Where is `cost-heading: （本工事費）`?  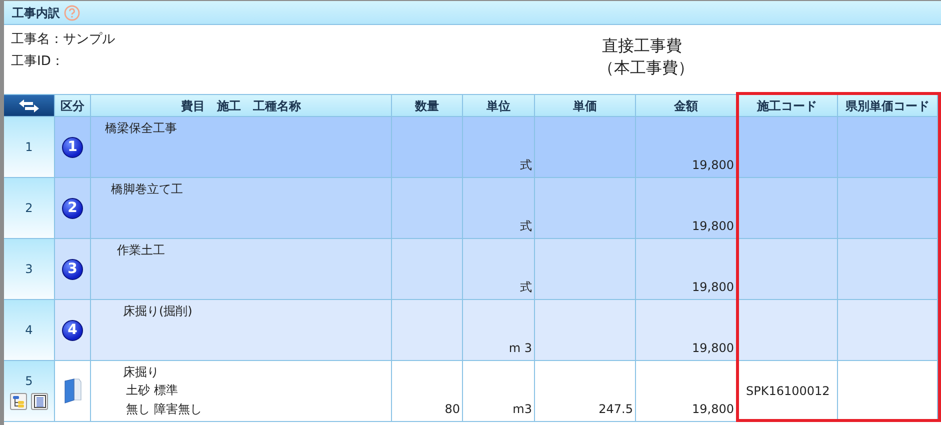
cost-heading: （本工事費） is located at coordinates (646, 68).